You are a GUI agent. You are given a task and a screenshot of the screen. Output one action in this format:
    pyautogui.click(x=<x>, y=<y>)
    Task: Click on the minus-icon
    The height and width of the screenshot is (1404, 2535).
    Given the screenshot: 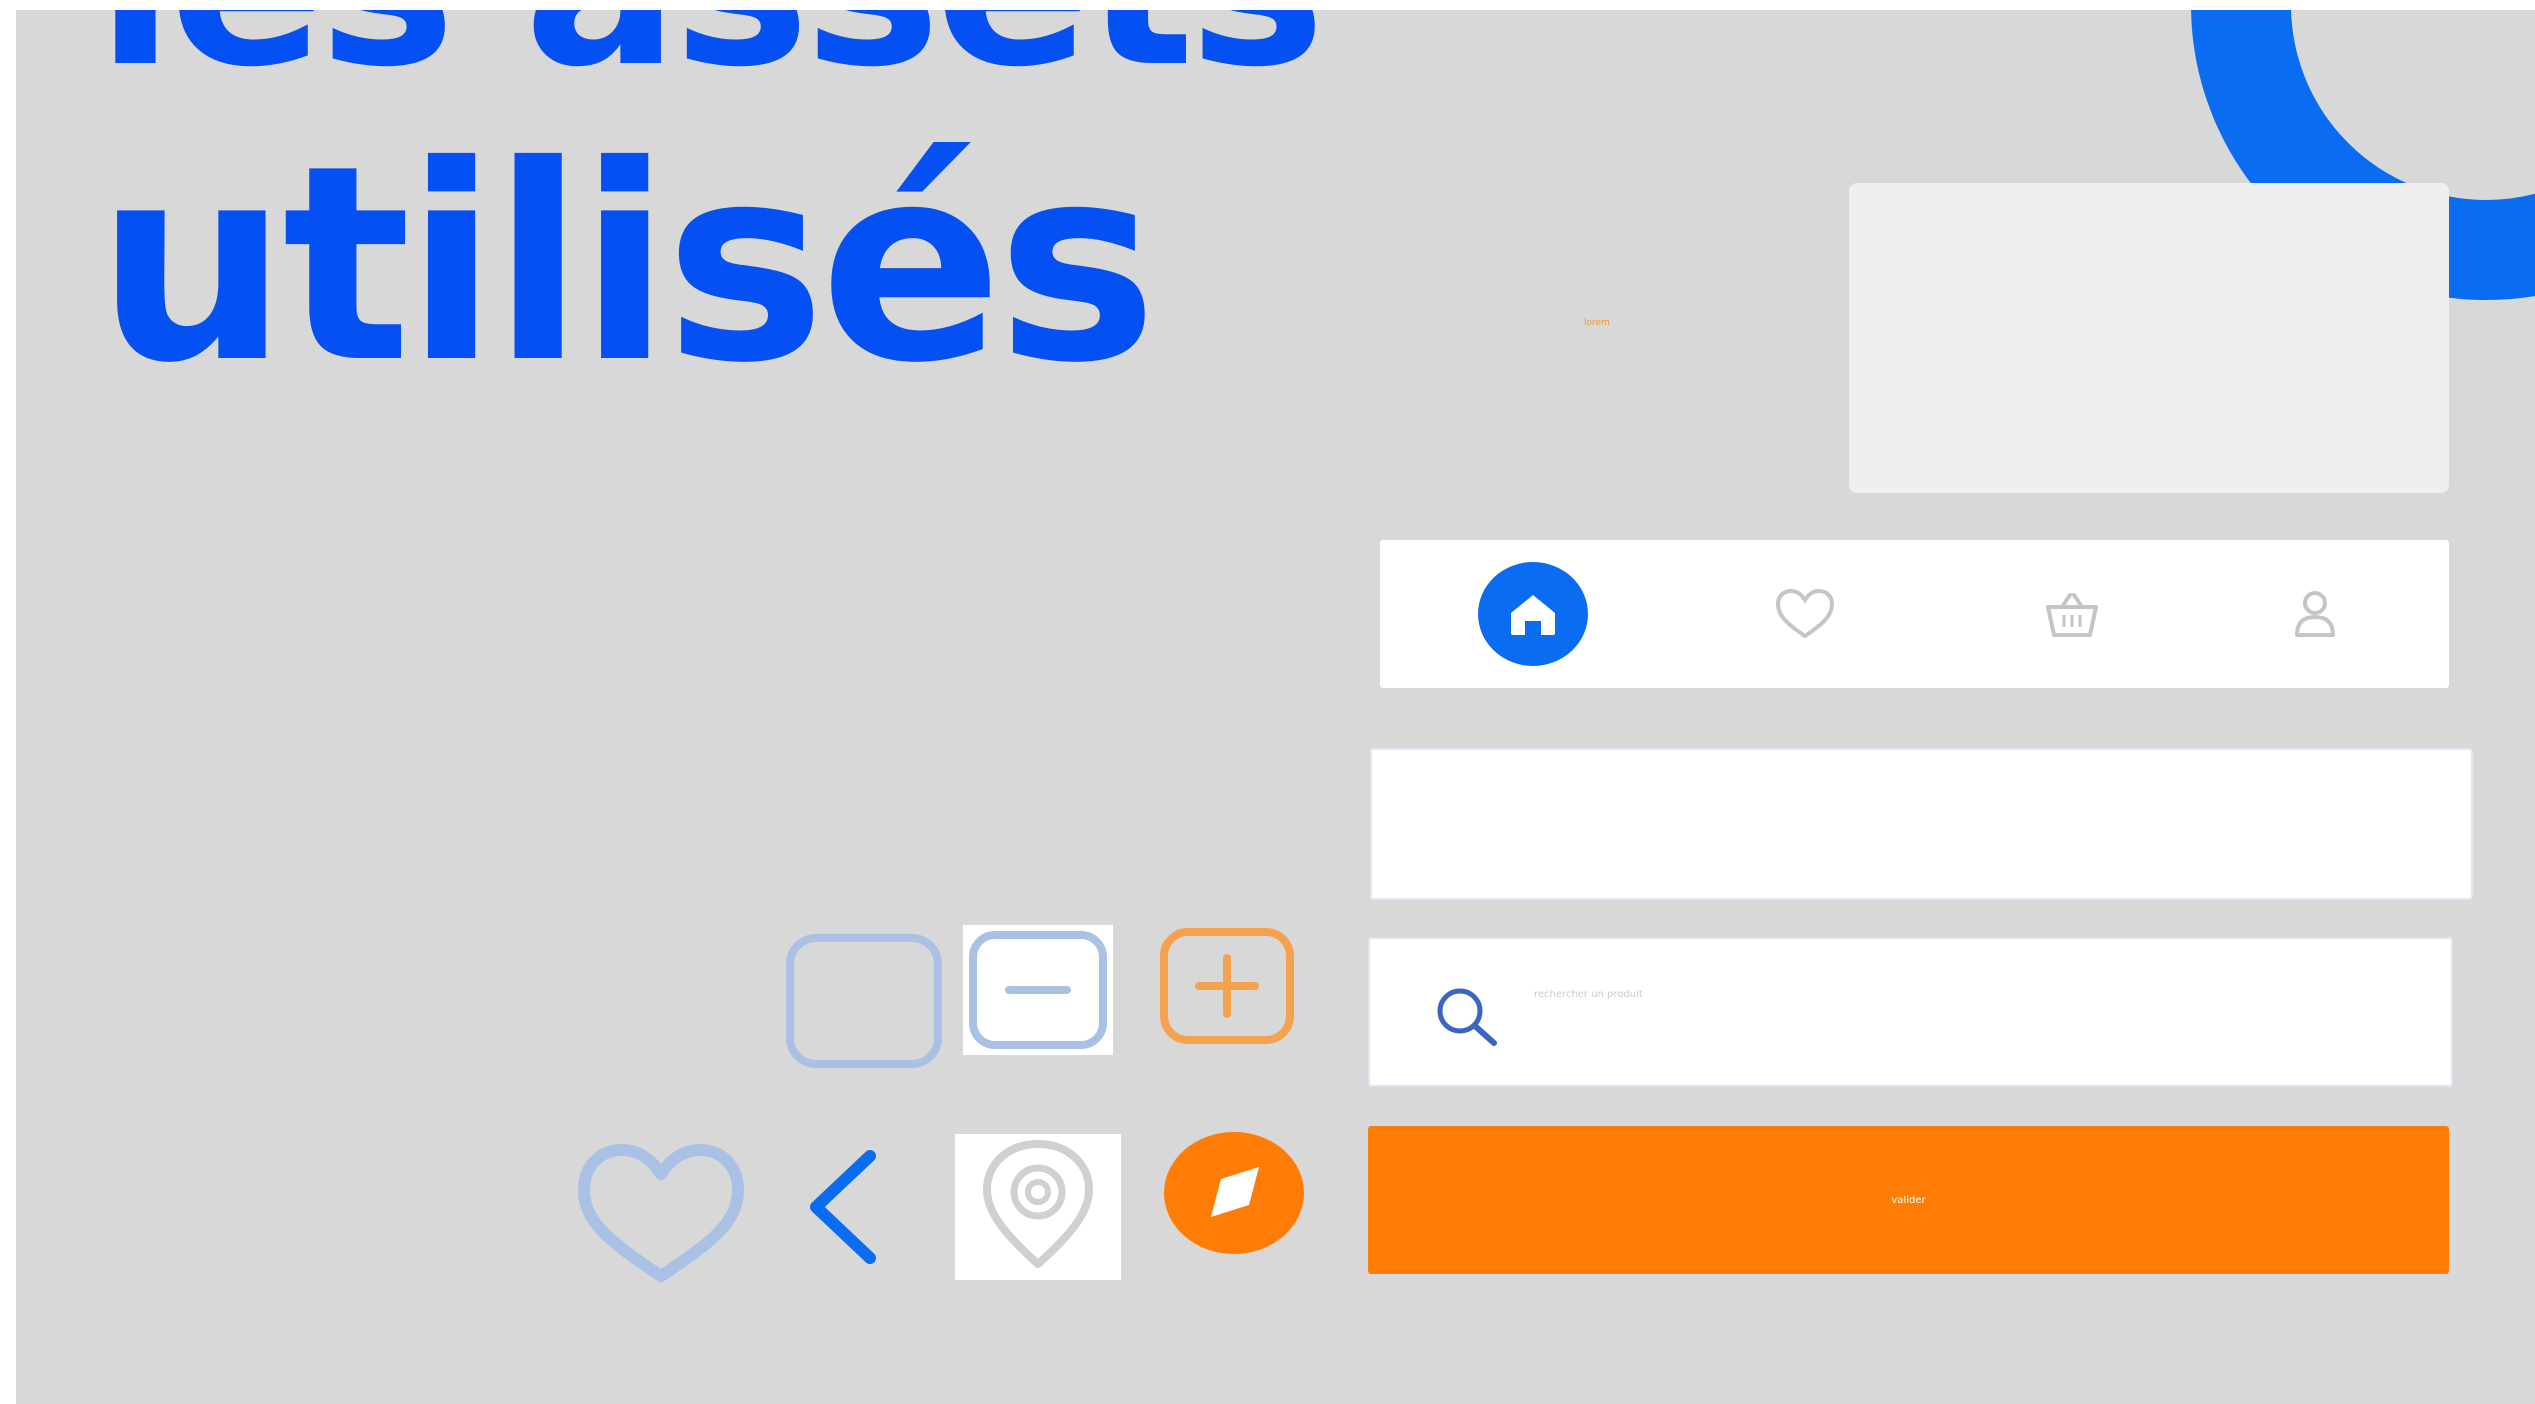 What is the action you would take?
    pyautogui.click(x=1038, y=990)
    